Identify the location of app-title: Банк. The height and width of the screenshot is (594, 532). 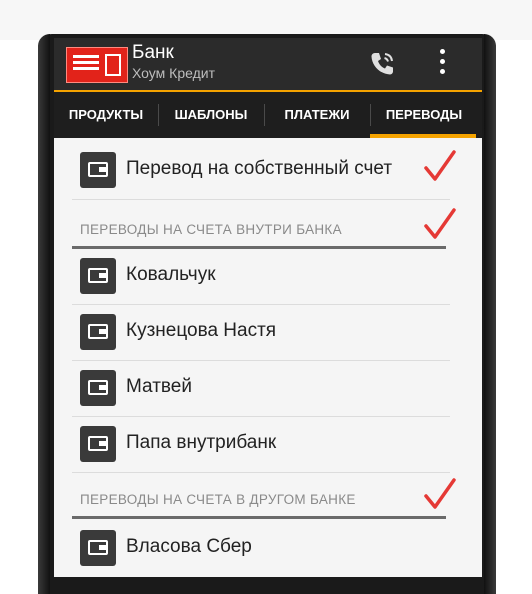
(153, 52).